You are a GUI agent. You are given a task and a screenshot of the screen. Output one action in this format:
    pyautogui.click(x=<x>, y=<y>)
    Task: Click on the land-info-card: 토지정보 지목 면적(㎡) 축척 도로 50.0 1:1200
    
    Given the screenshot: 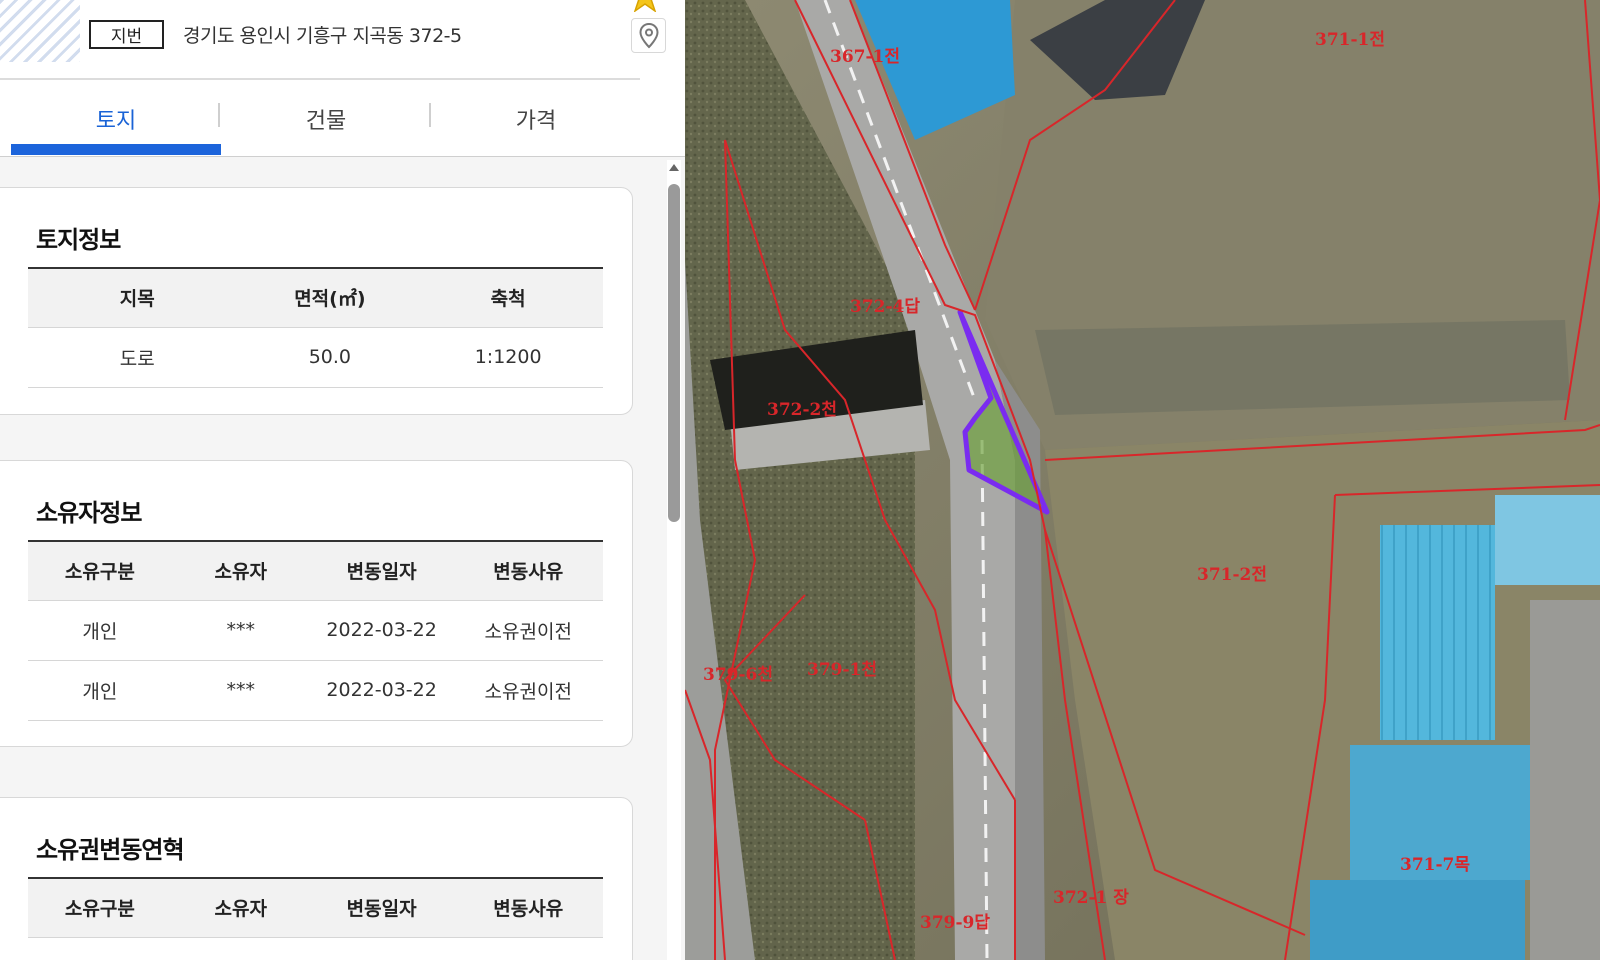 What is the action you would take?
    pyautogui.click(x=316, y=301)
    